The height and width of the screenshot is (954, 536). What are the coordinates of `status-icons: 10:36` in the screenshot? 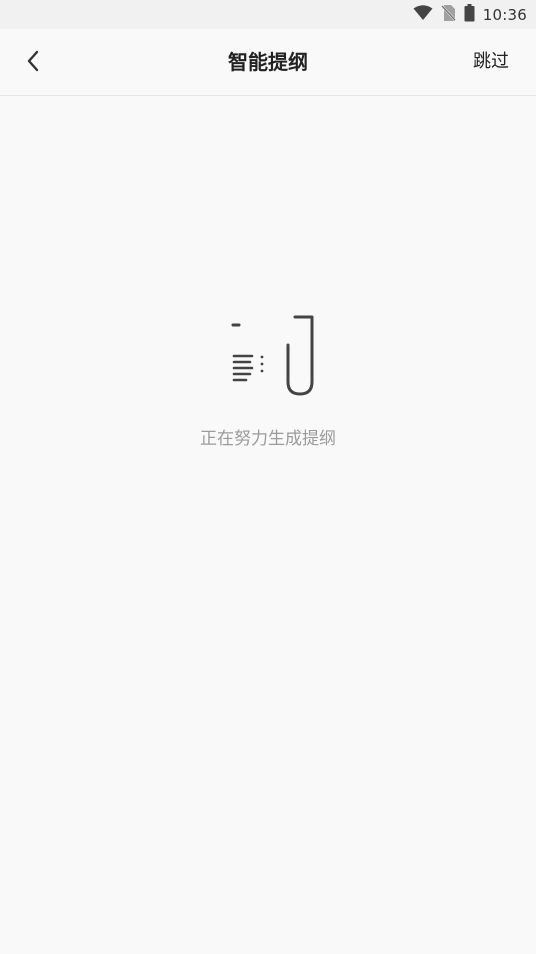 It's located at (470, 15).